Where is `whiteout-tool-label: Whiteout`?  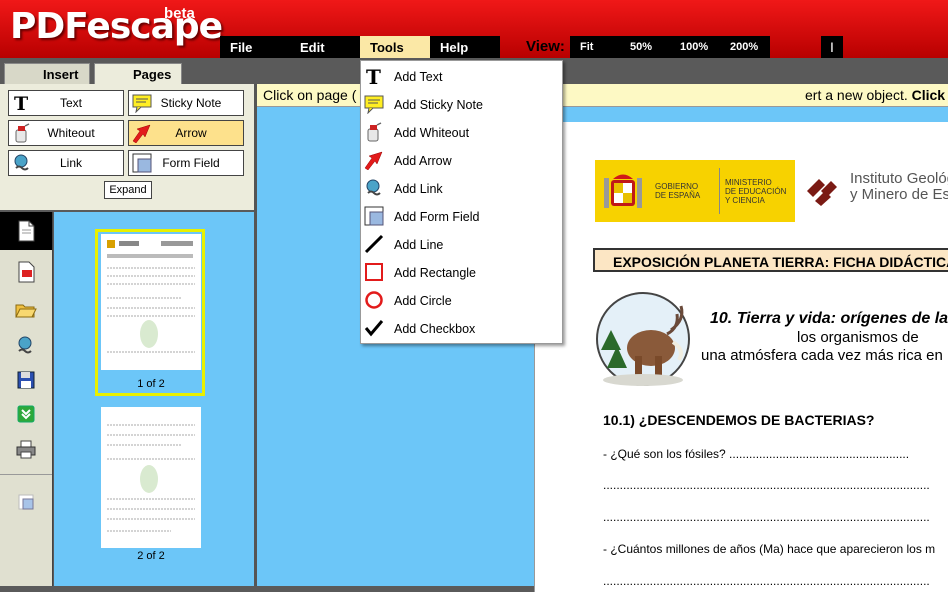 whiteout-tool-label: Whiteout is located at coordinates (71, 133).